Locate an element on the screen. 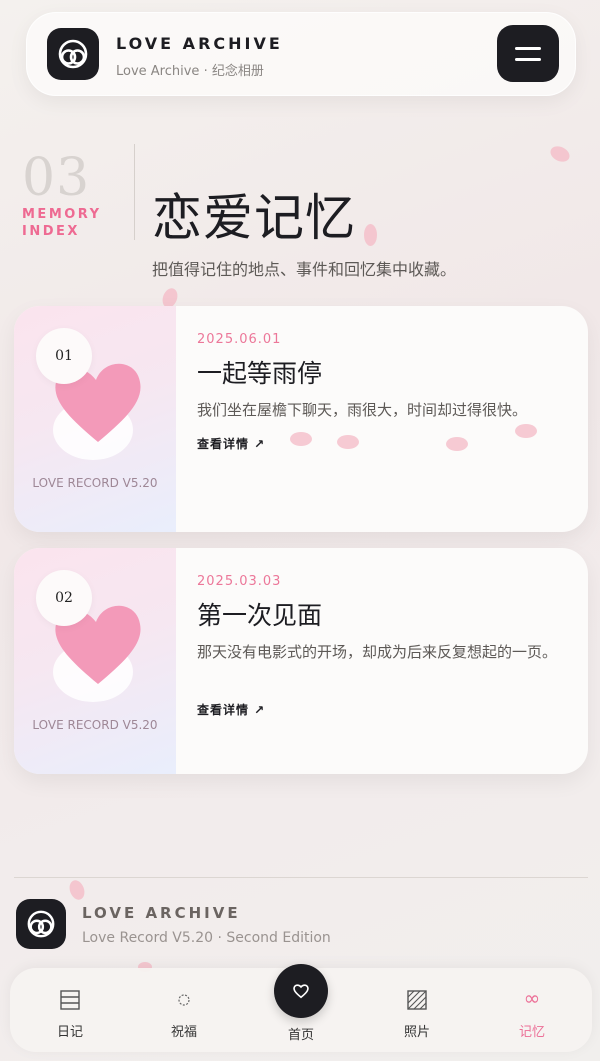 The height and width of the screenshot is (1061, 600). top-header: LOVE ARCHIVE Love Archive · 纪念相册 is located at coordinates (301, 54).